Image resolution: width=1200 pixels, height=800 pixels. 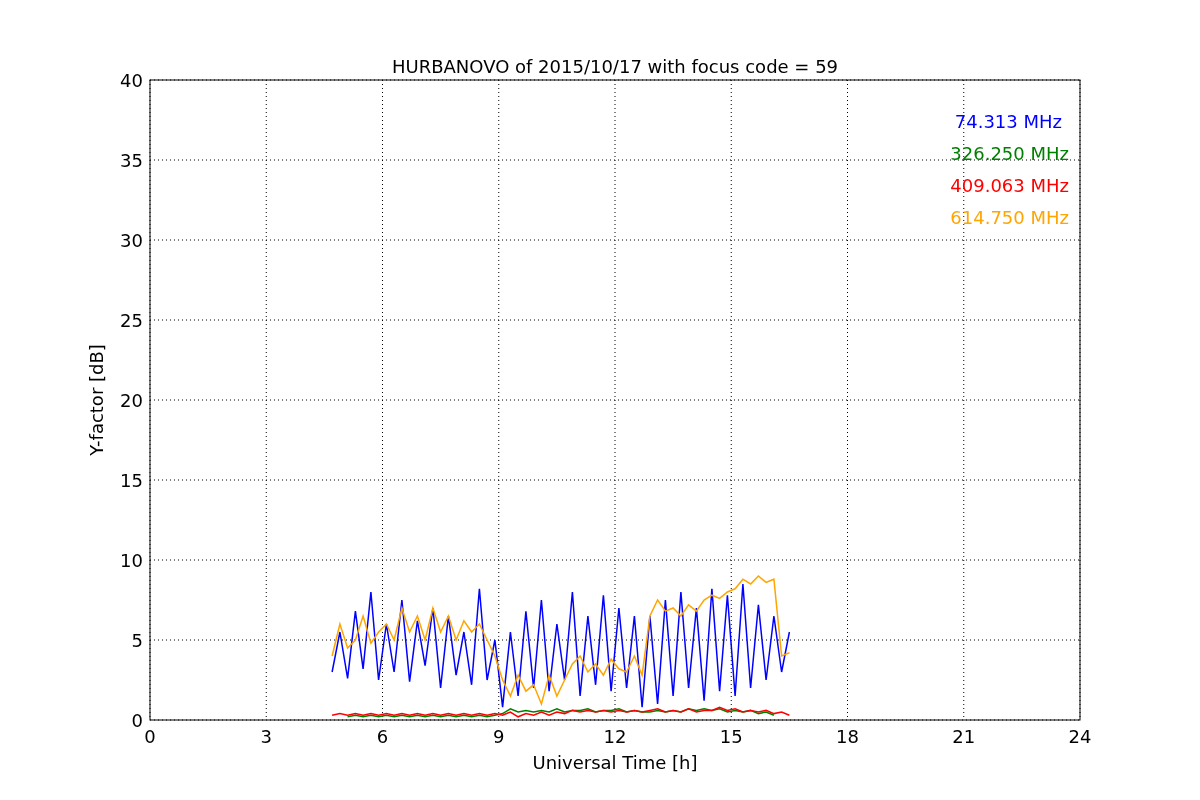 What do you see at coordinates (615, 66) in the screenshot?
I see `chart-title: HURBANOVO of 2015/10/17 with focus code = 59` at bounding box center [615, 66].